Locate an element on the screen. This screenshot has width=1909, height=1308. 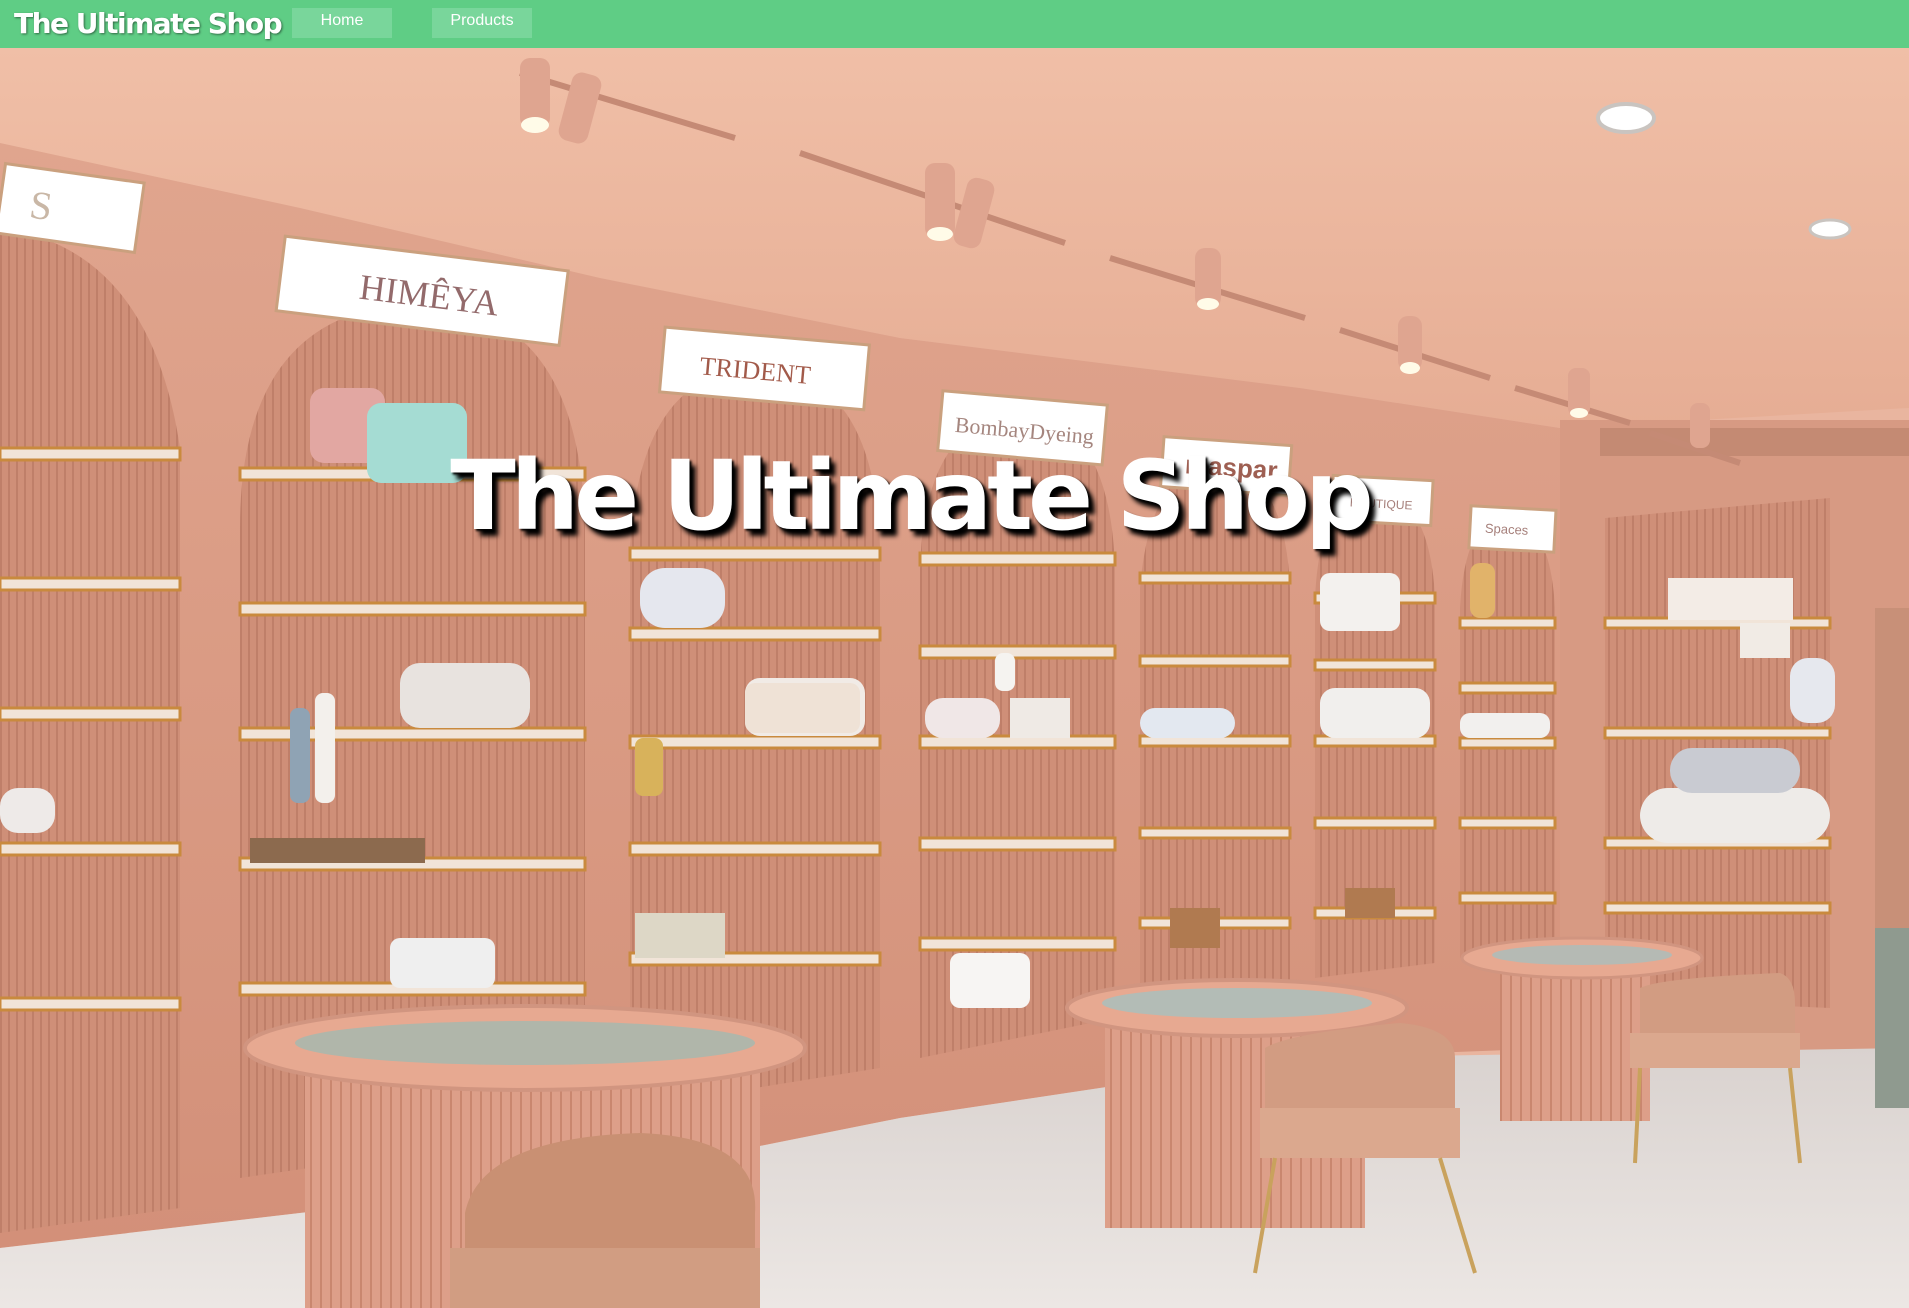
hero-title: The Ultimate Shop is located at coordinates (911, 496).